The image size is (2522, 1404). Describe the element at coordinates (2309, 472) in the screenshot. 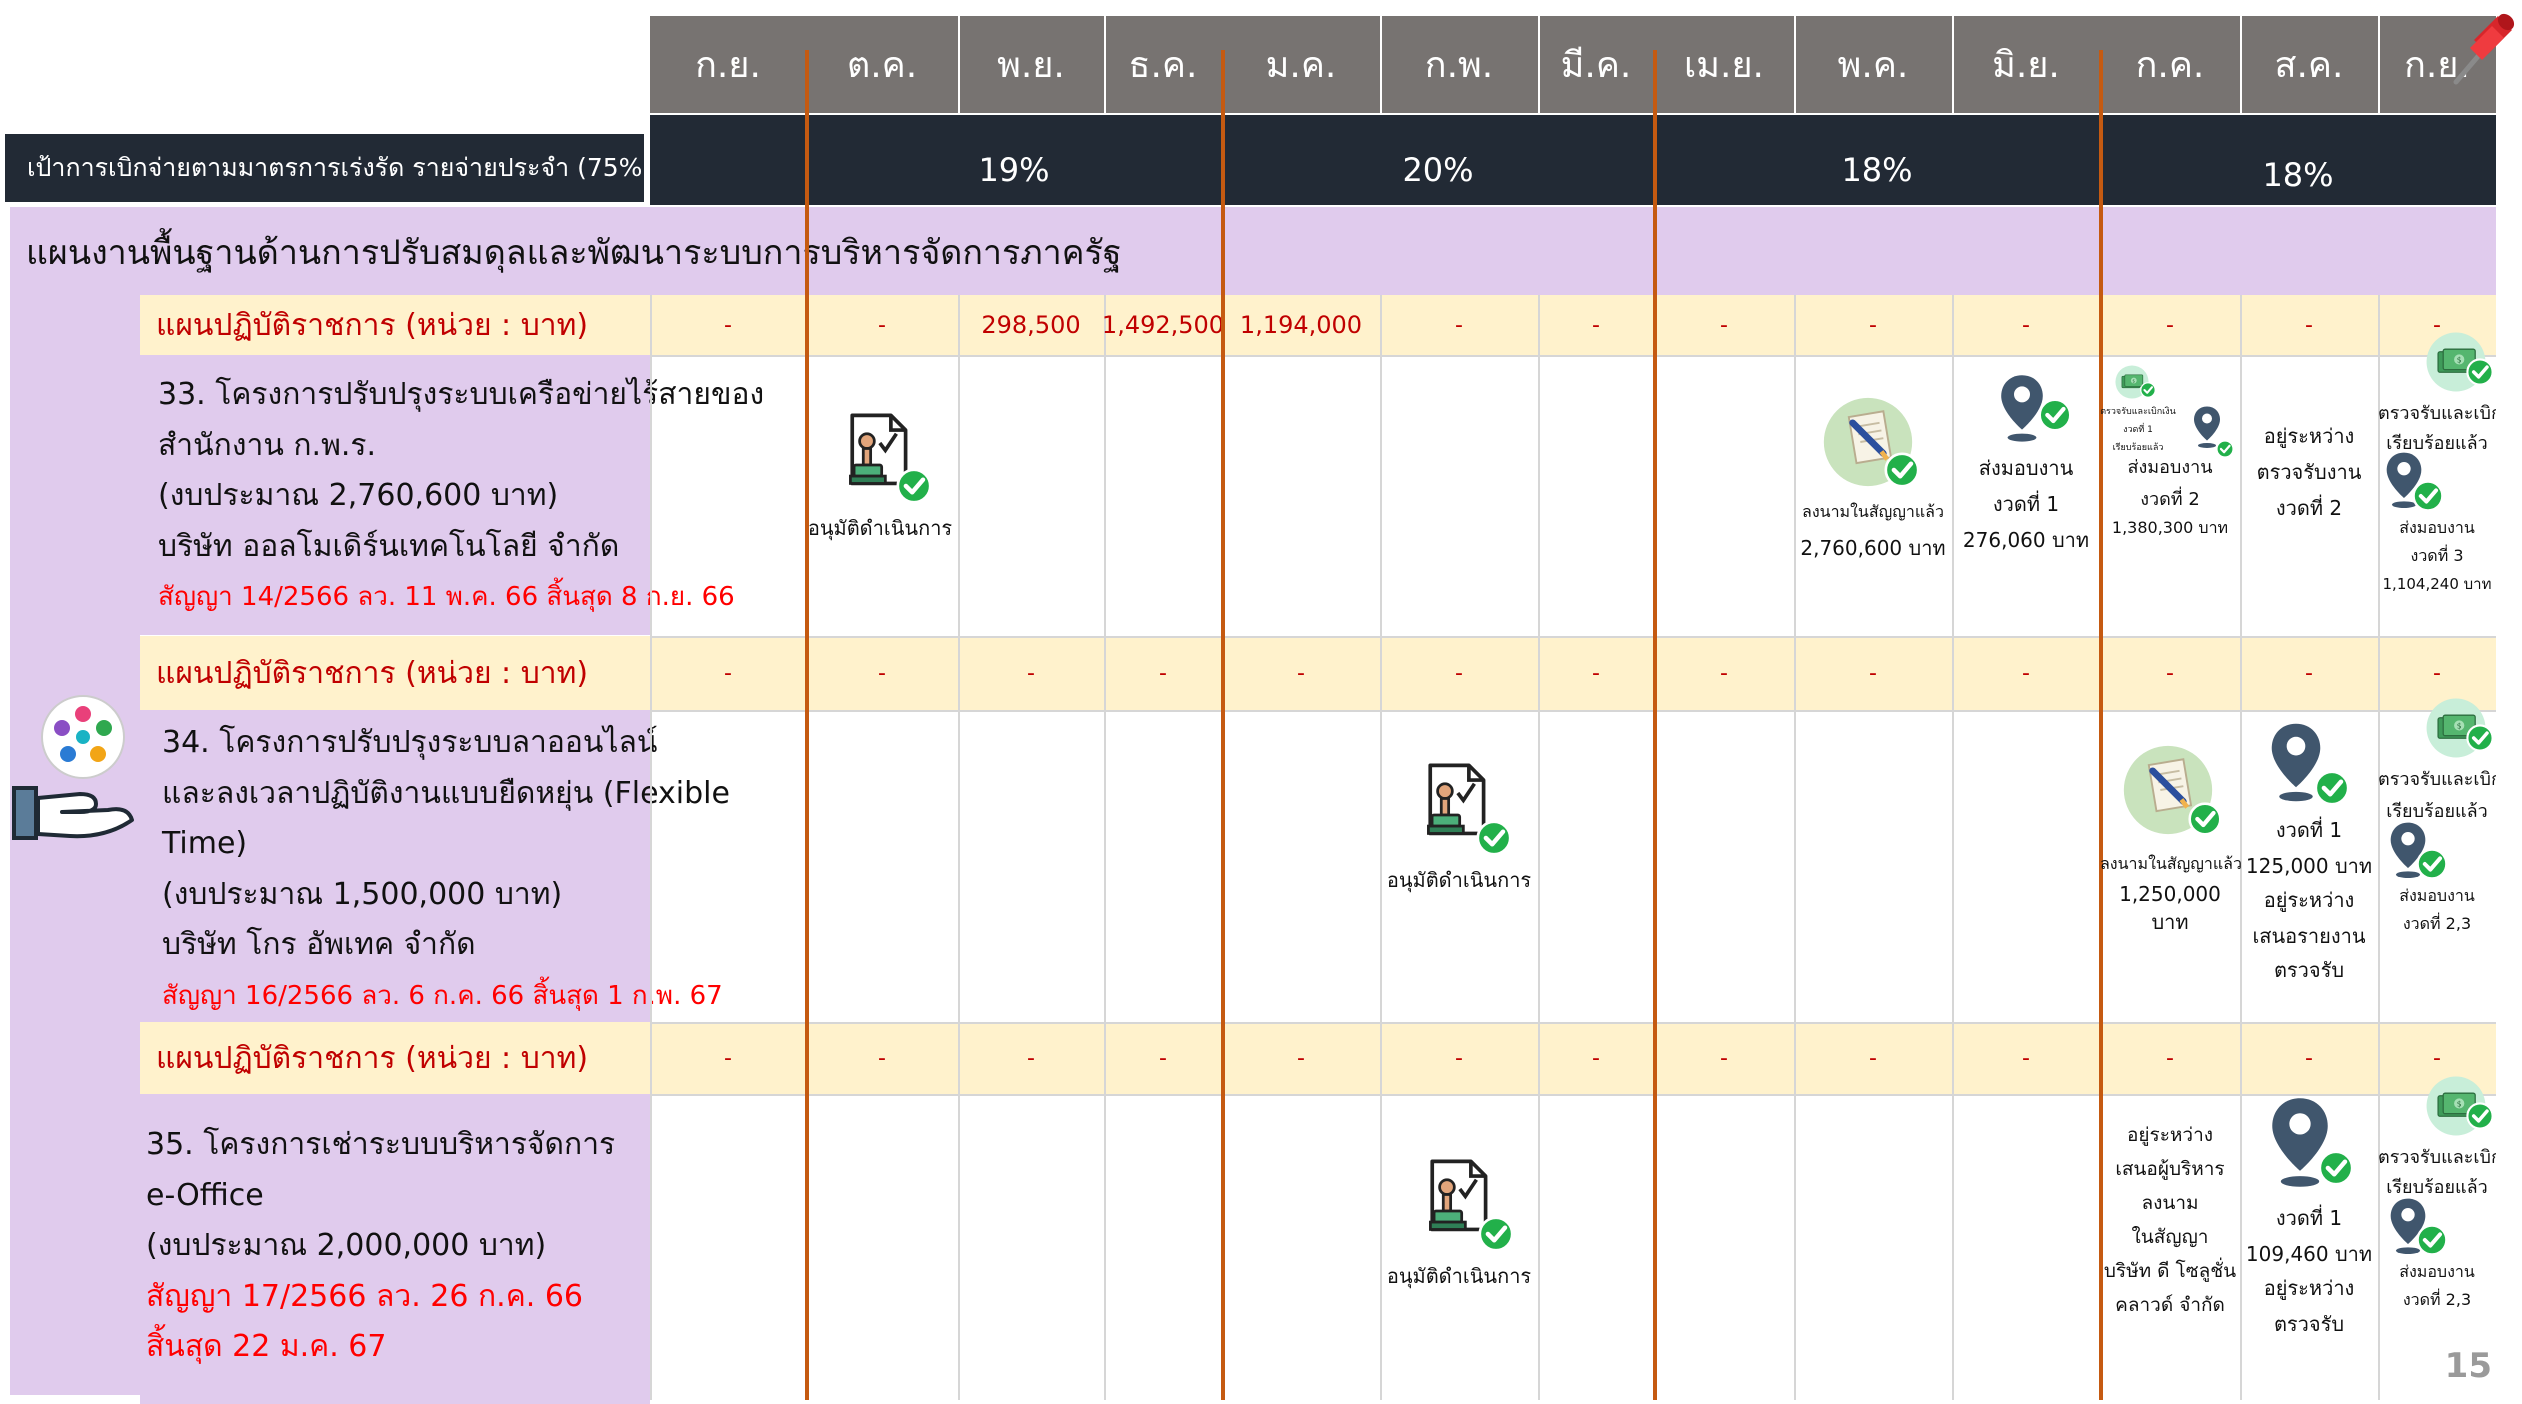

I see `p33-insp-b: ตรวจรับงาน` at that location.